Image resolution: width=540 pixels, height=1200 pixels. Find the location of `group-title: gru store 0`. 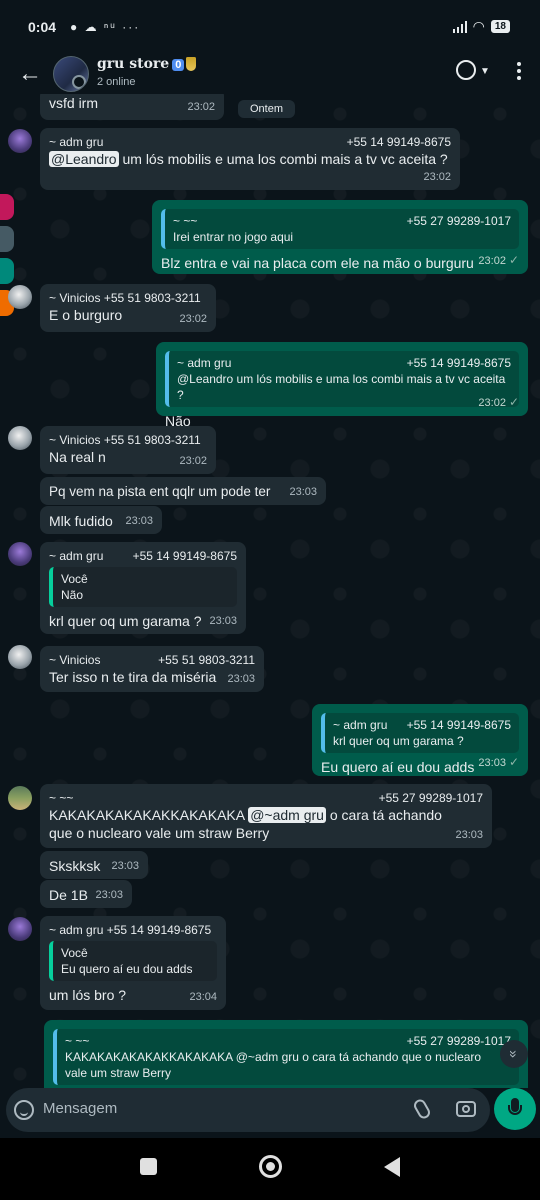

group-title: gru store 0 is located at coordinates (147, 64).